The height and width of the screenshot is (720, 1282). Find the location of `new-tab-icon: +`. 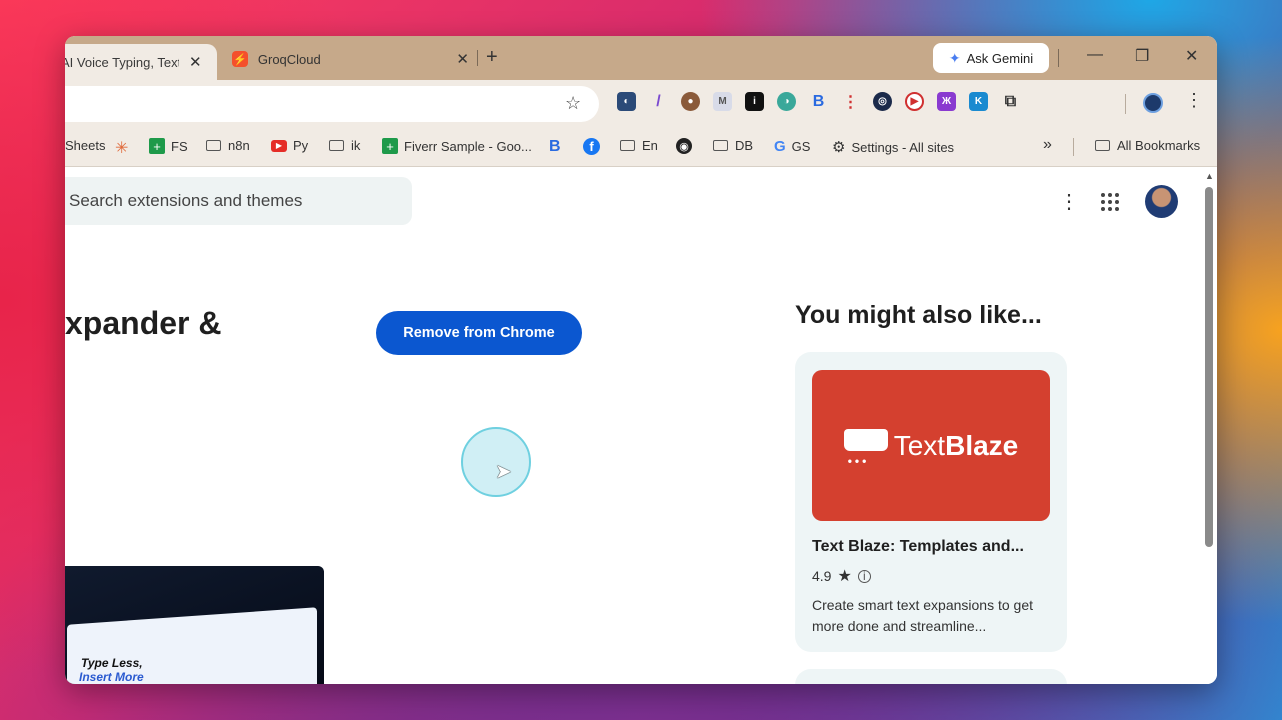

new-tab-icon: + is located at coordinates (492, 57).